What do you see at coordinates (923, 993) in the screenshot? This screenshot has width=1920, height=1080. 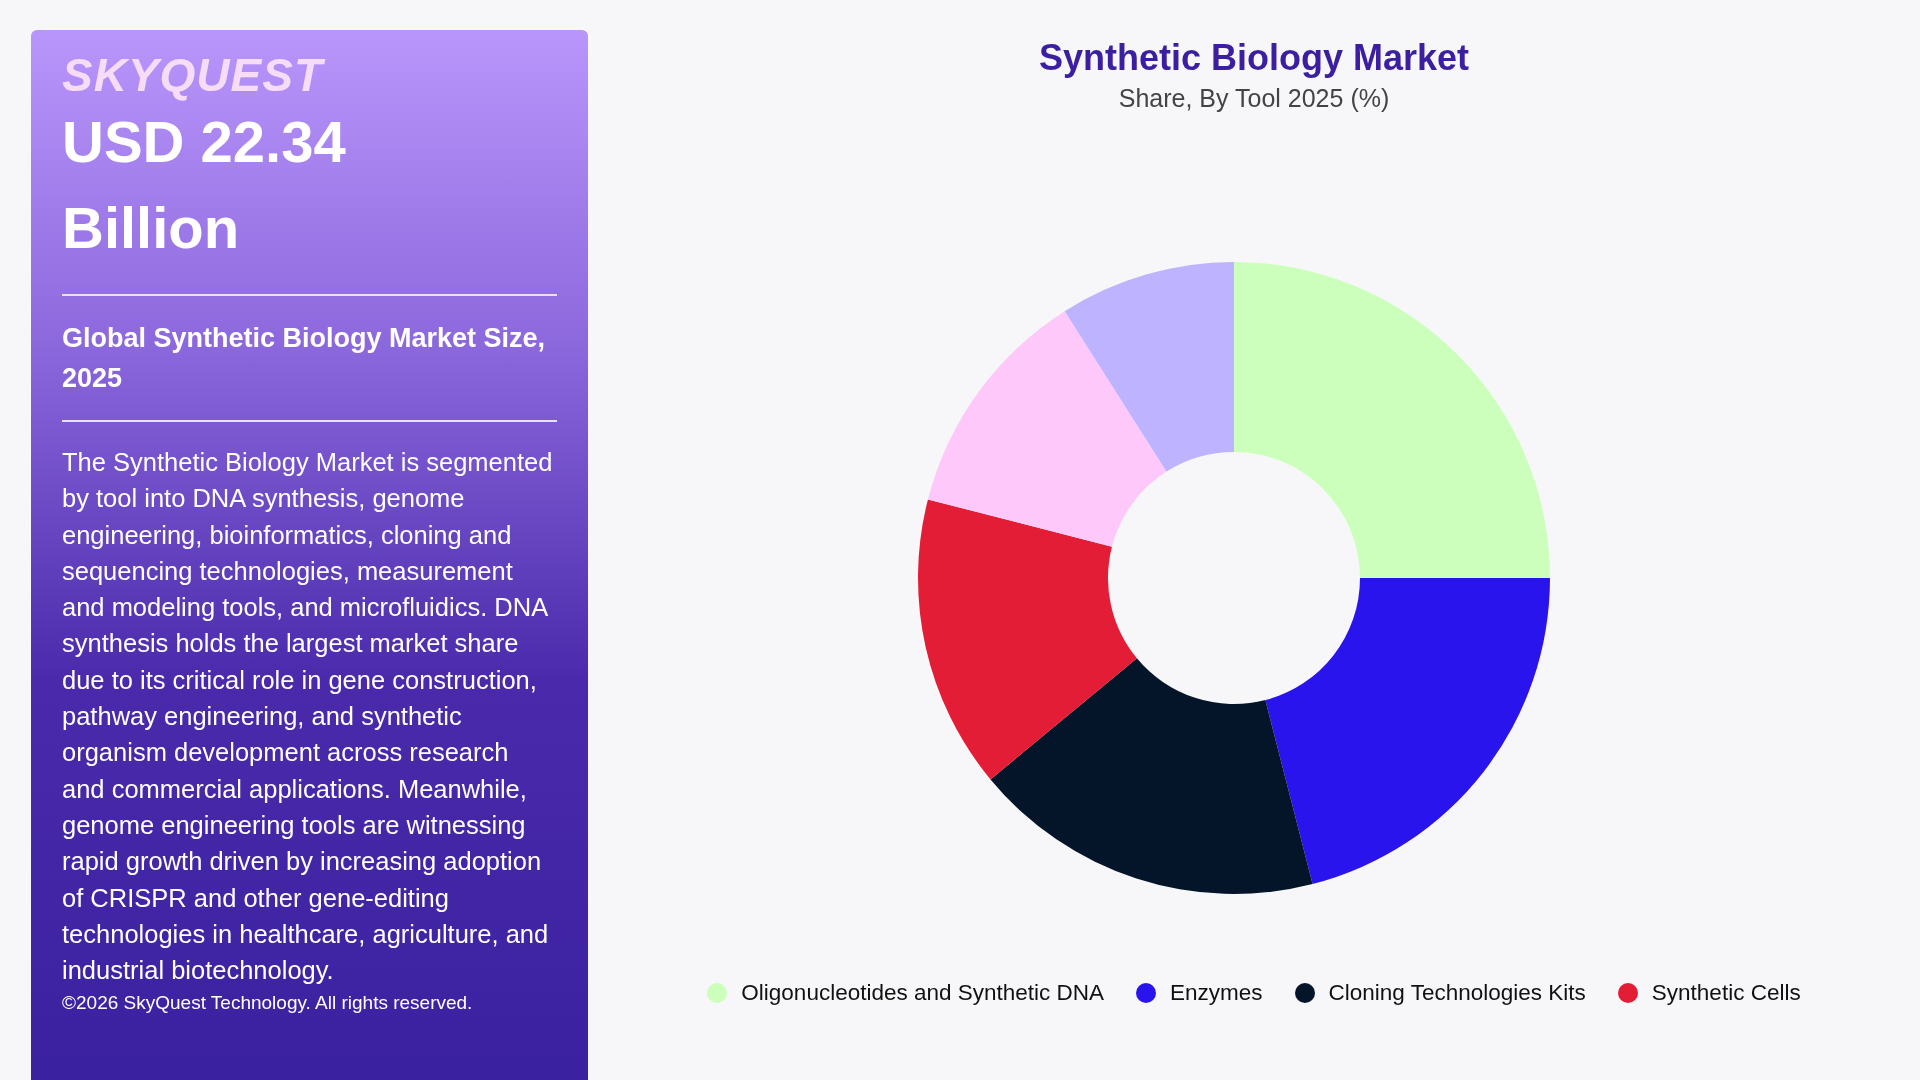 I see `legend-label: Oligonucleotides and Synthetic DNA` at bounding box center [923, 993].